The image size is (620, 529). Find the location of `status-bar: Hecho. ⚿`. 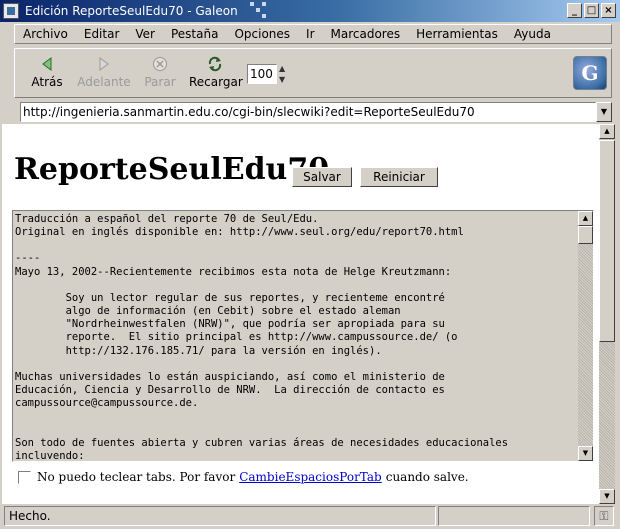

status-bar: Hecho. ⚿ is located at coordinates (310, 516).